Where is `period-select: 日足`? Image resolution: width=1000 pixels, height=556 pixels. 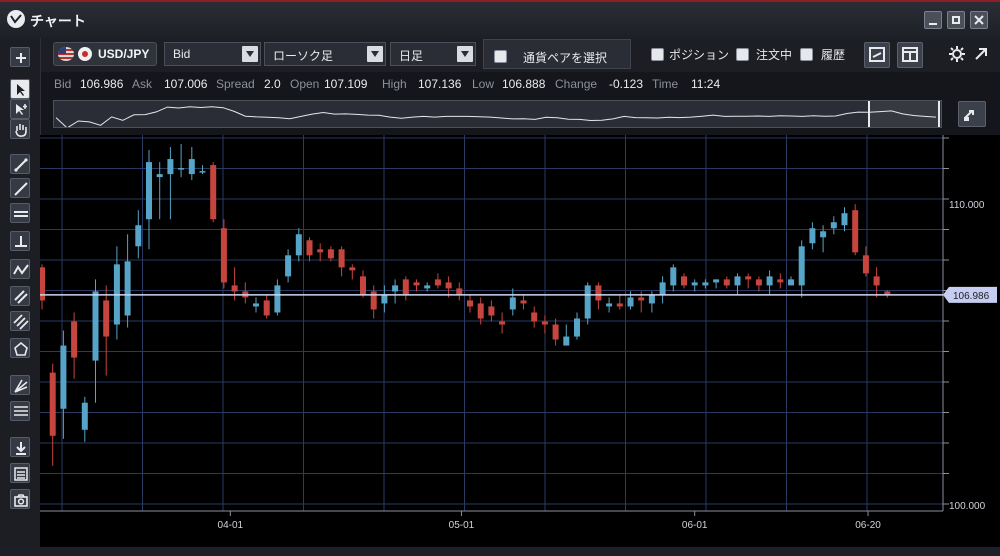
period-select: 日足 is located at coordinates (433, 54).